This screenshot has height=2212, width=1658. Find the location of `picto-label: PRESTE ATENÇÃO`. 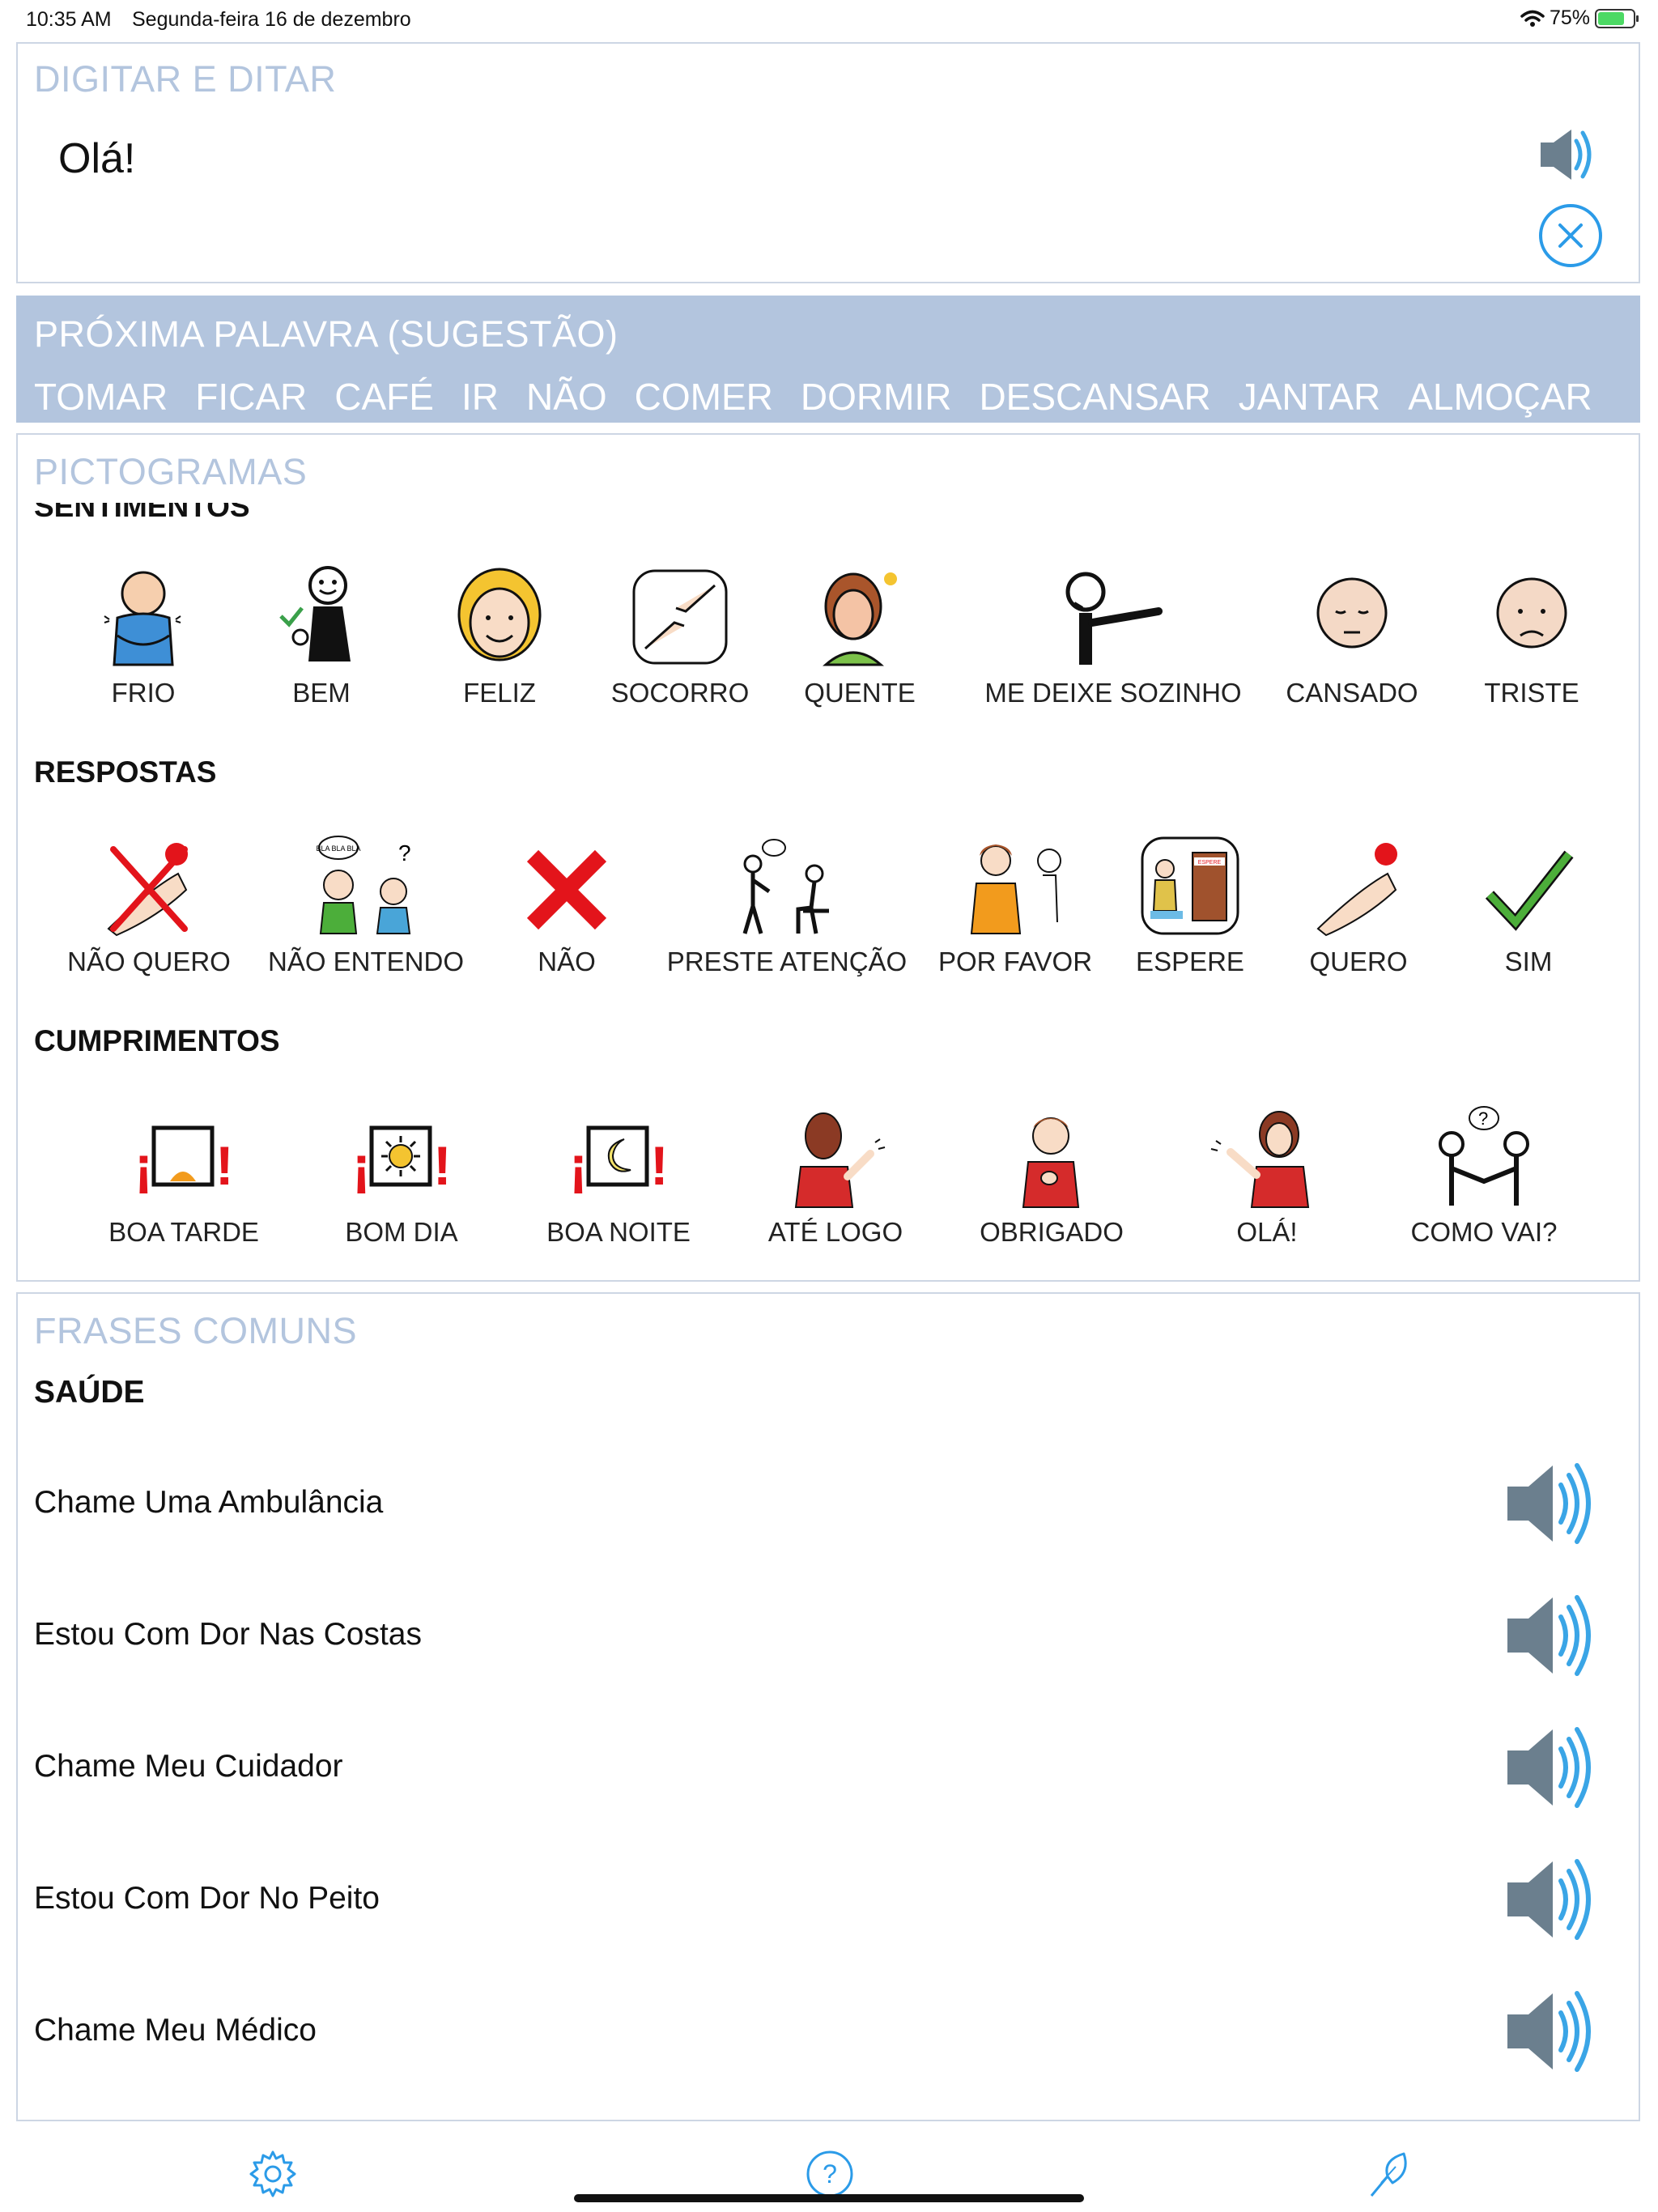

picto-label: PRESTE ATENÇÃO is located at coordinates (787, 961).